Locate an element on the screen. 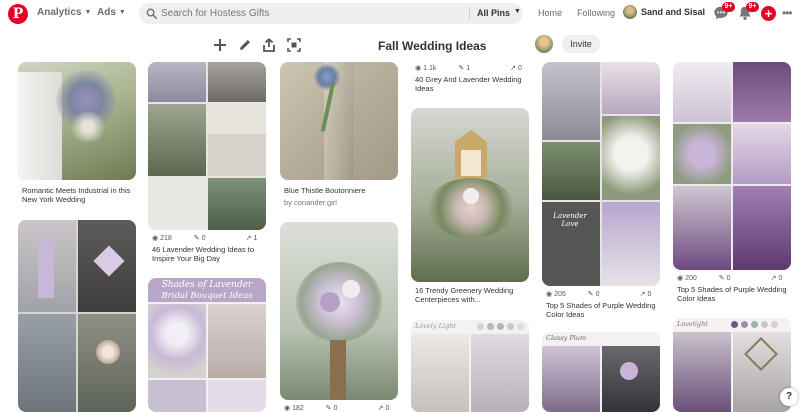  share-upload-icon is located at coordinates (269, 45).